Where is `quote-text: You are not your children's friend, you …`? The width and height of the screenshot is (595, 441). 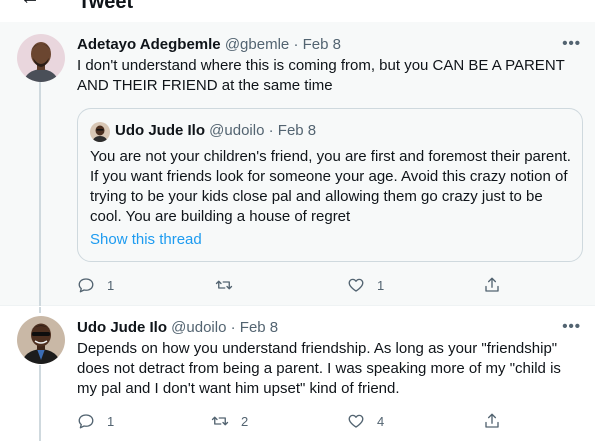 quote-text: You are not your children's friend, you … is located at coordinates (330, 186).